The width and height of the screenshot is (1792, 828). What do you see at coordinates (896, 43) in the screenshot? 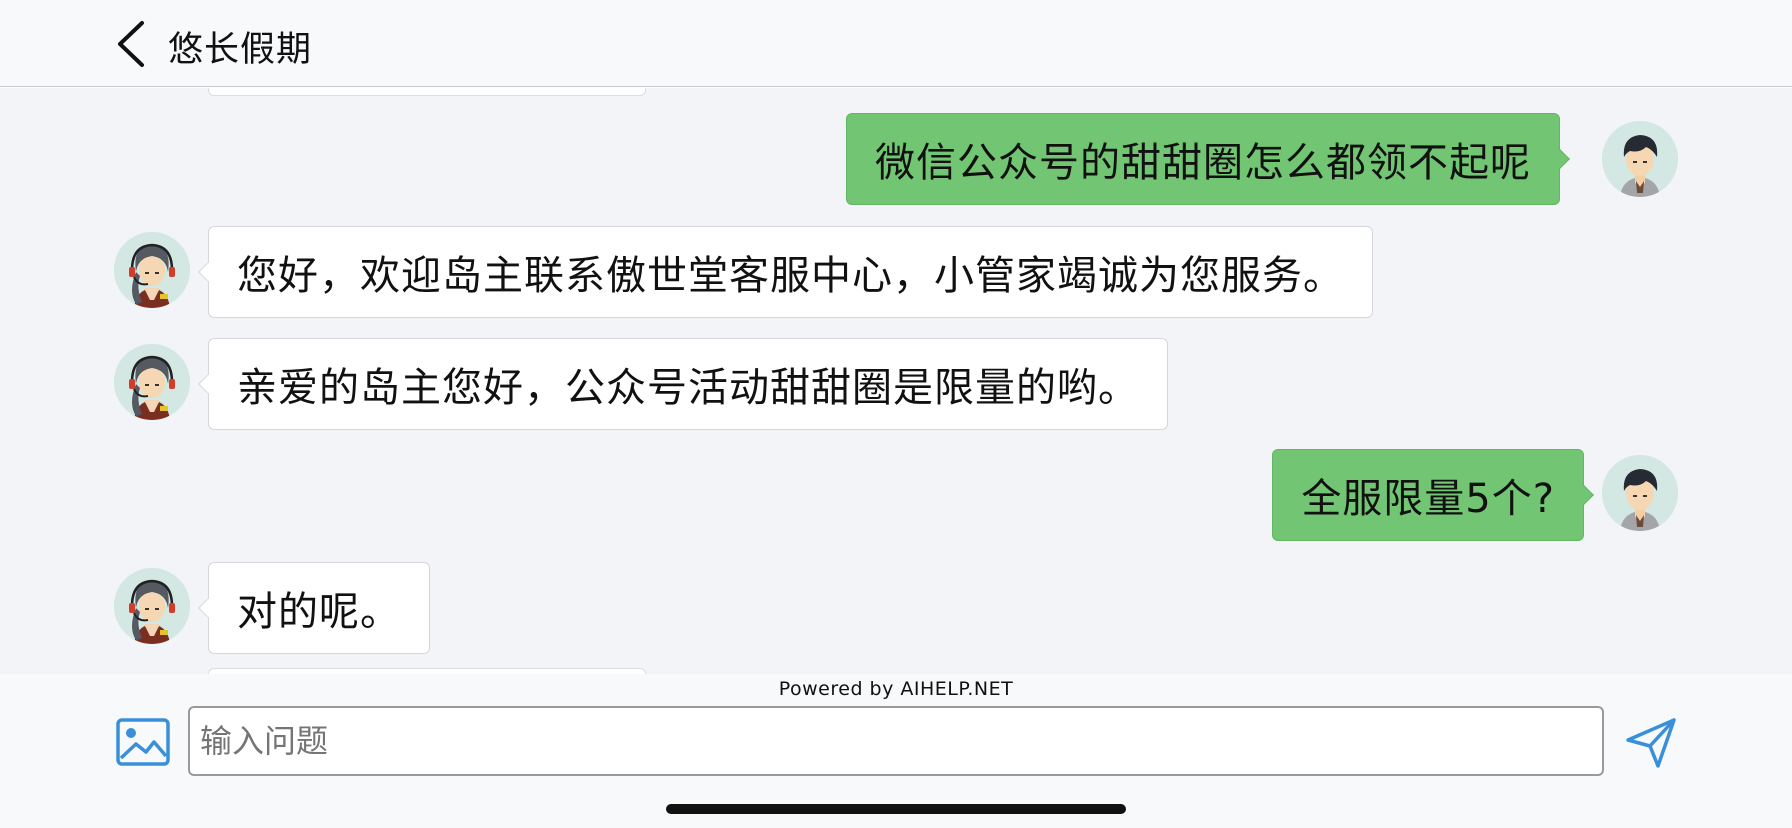
I see `header-bar: 悠长假期` at bounding box center [896, 43].